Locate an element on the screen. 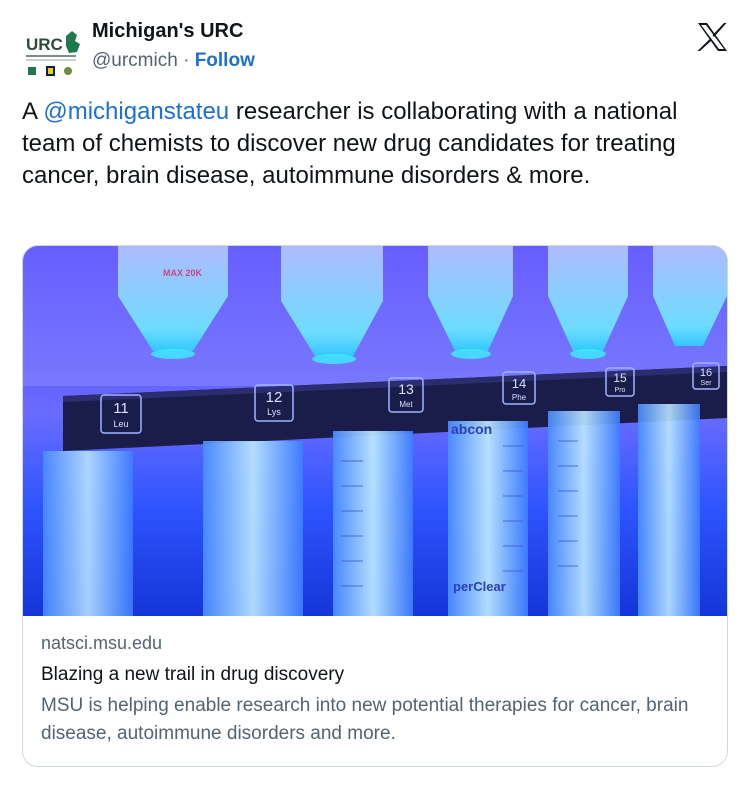 Image resolution: width=750 pixels, height=790 pixels. follow-button: Follow is located at coordinates (225, 60).